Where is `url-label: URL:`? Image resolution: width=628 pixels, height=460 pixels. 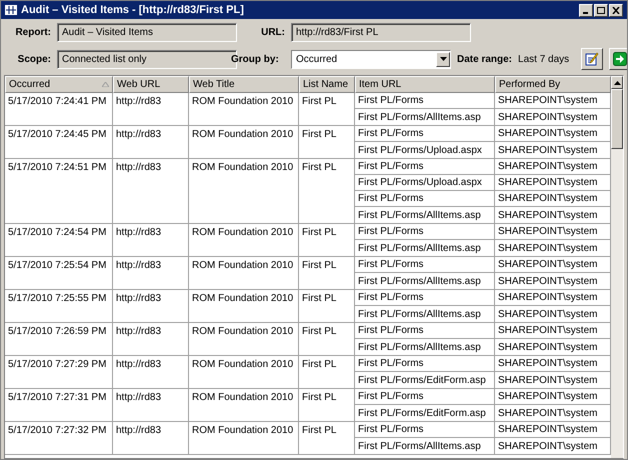 url-label: URL: is located at coordinates (272, 33).